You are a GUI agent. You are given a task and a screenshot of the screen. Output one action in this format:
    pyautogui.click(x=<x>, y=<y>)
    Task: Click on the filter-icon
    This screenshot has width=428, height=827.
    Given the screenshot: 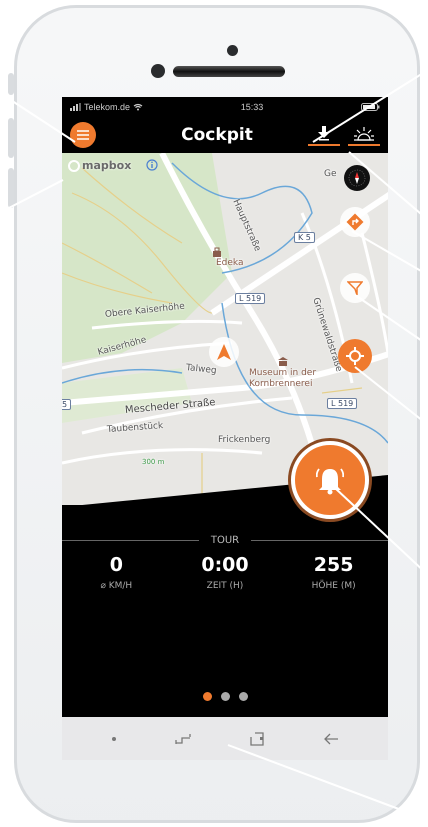 What is the action you would take?
    pyautogui.click(x=355, y=288)
    